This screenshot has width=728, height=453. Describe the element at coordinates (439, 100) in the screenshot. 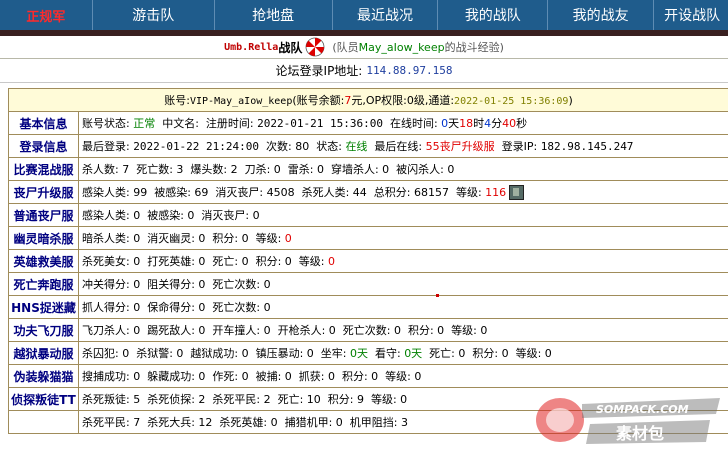

I see `channel-label: ,通道:` at that location.